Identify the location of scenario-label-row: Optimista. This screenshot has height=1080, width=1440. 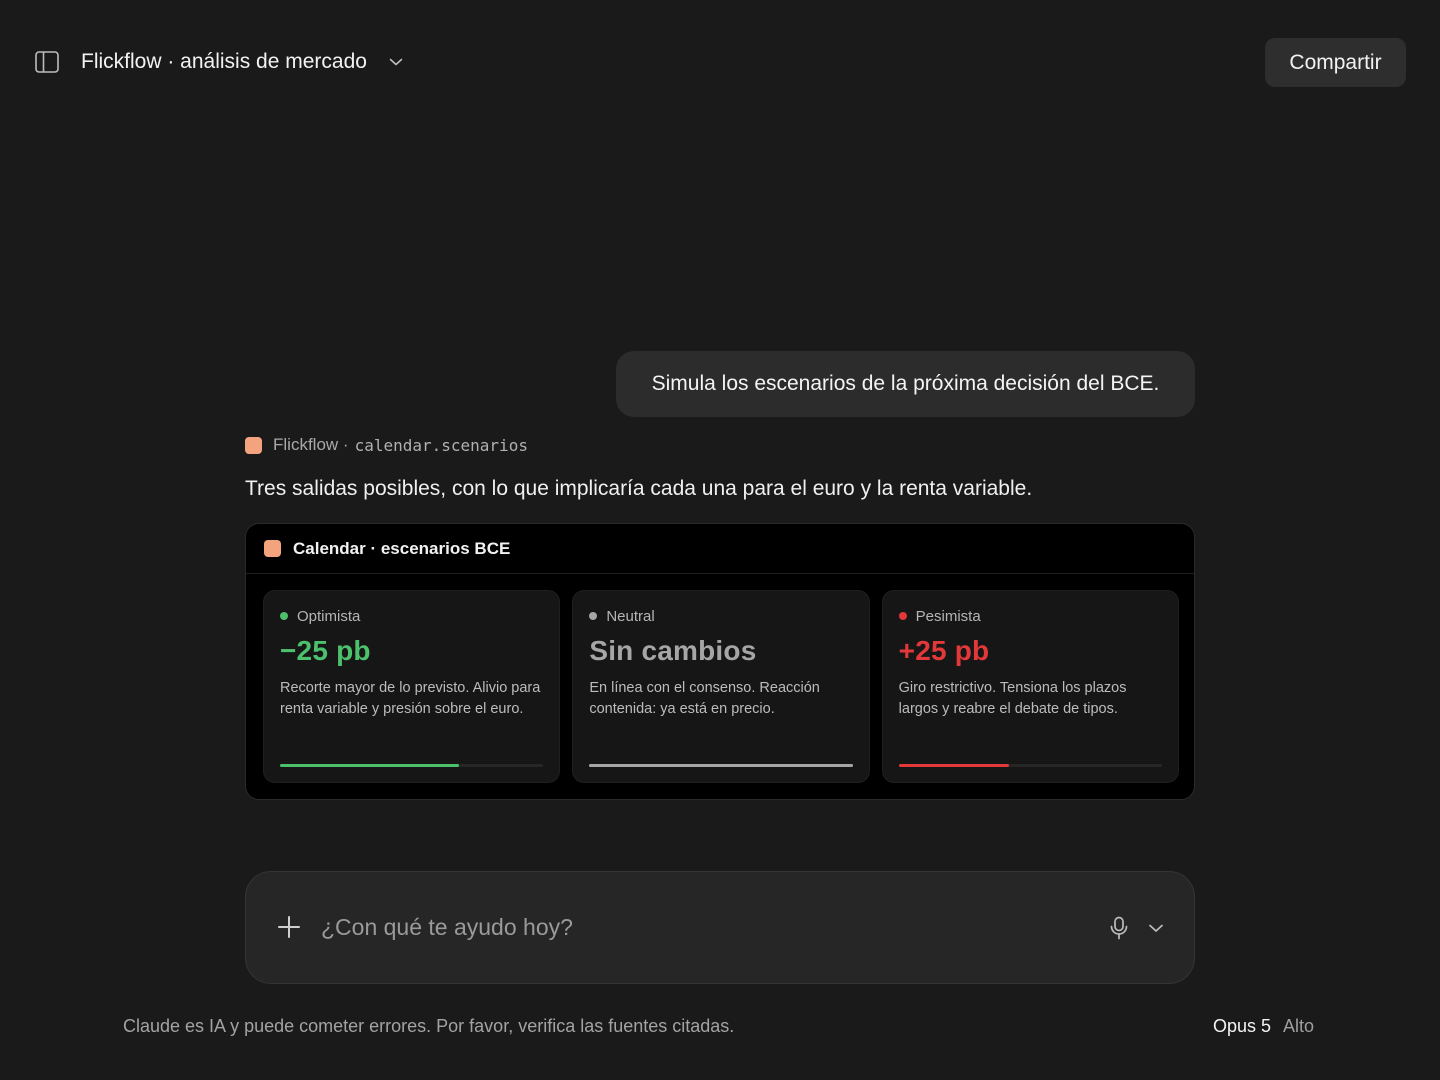
(411, 616).